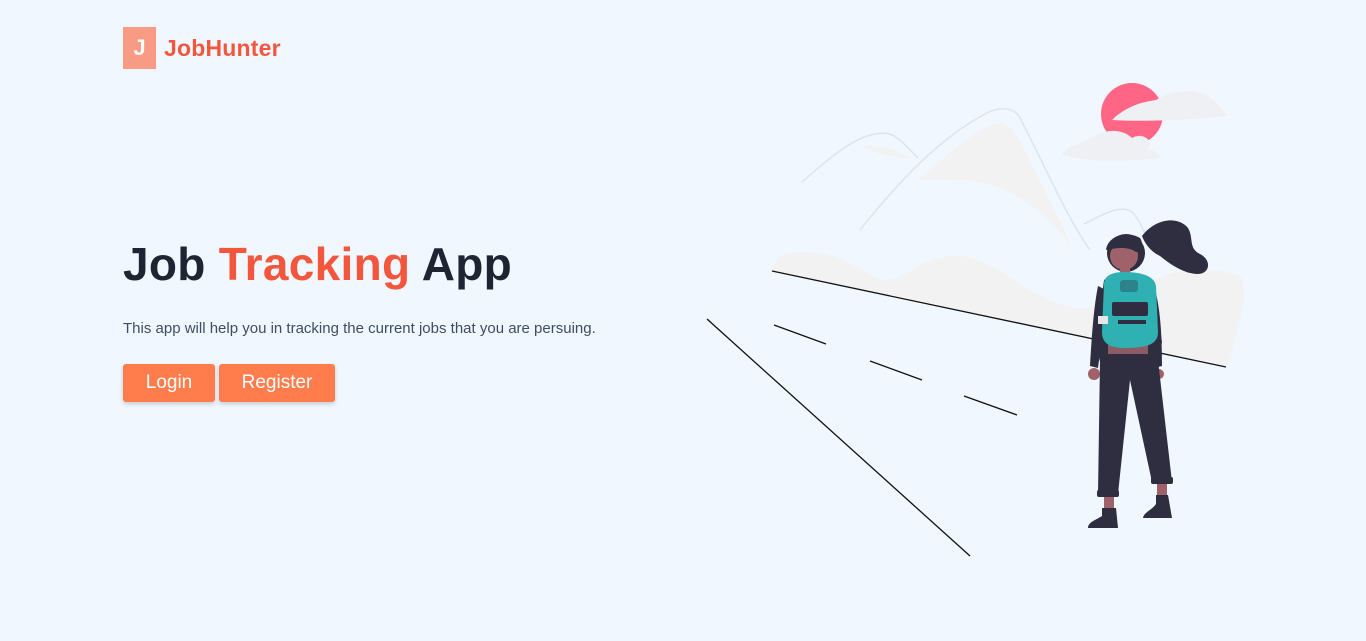 This screenshot has height=641, width=1366. What do you see at coordinates (403, 383) in the screenshot?
I see `hero-actions: Login Register` at bounding box center [403, 383].